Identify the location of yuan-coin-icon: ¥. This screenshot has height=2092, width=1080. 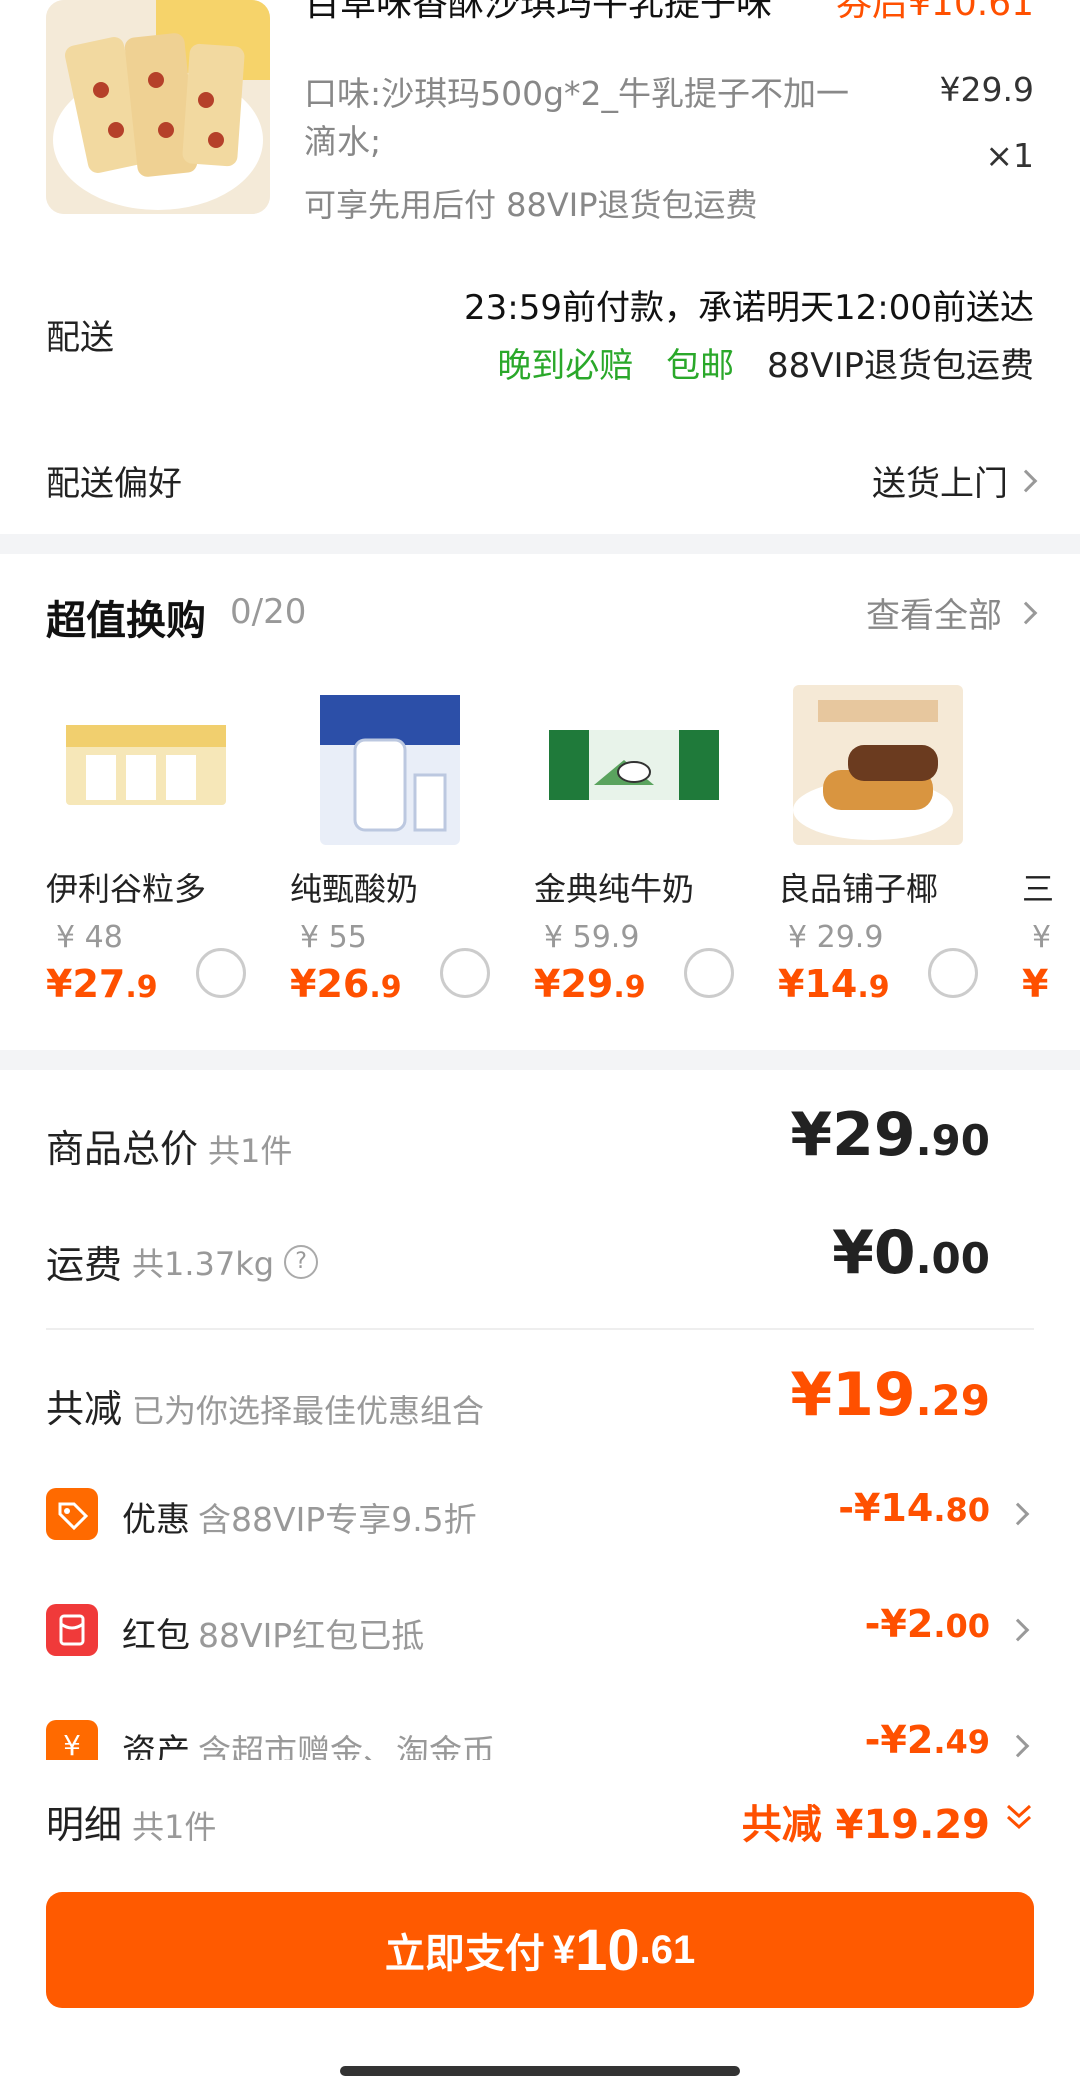
(72, 1740).